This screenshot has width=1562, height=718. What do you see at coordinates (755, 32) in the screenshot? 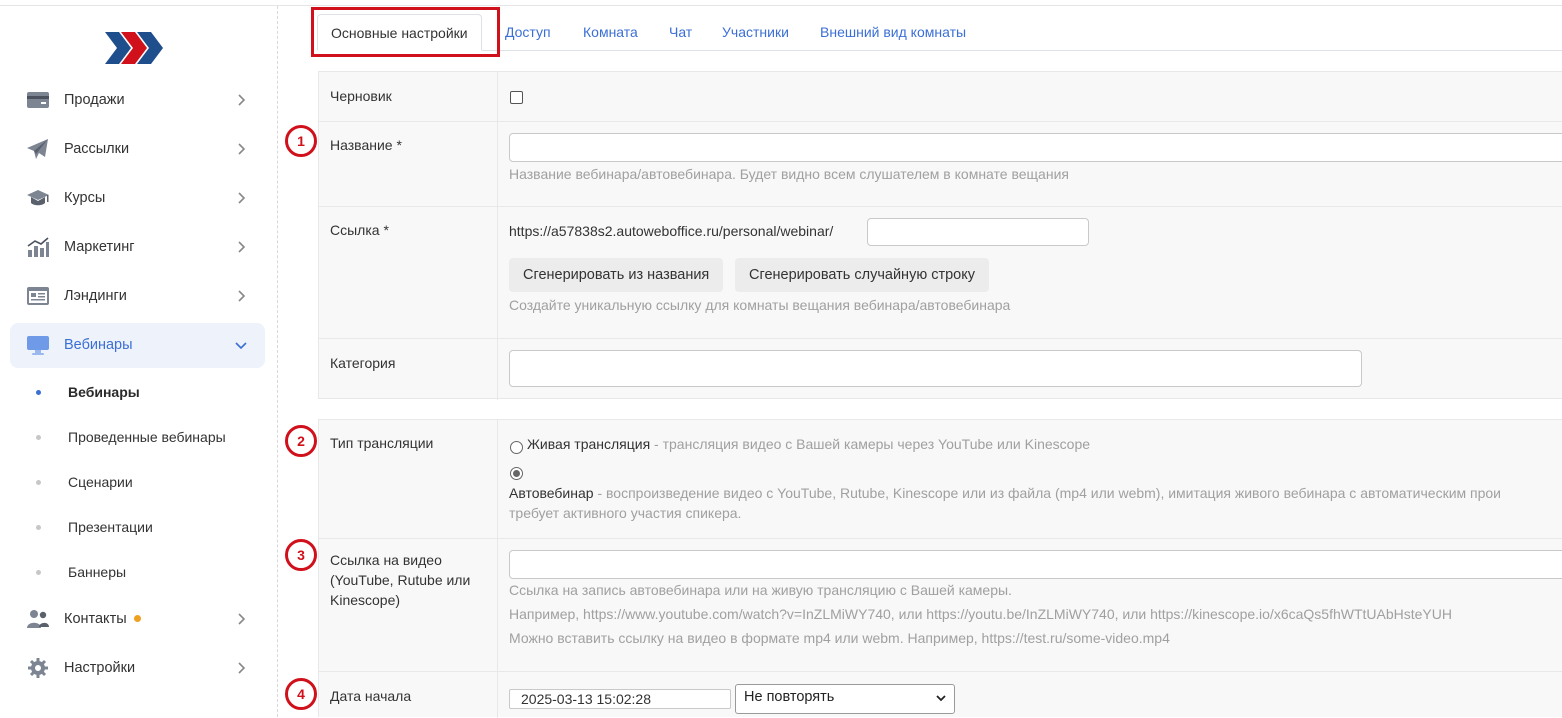
I see `tab-participants: Участники` at bounding box center [755, 32].